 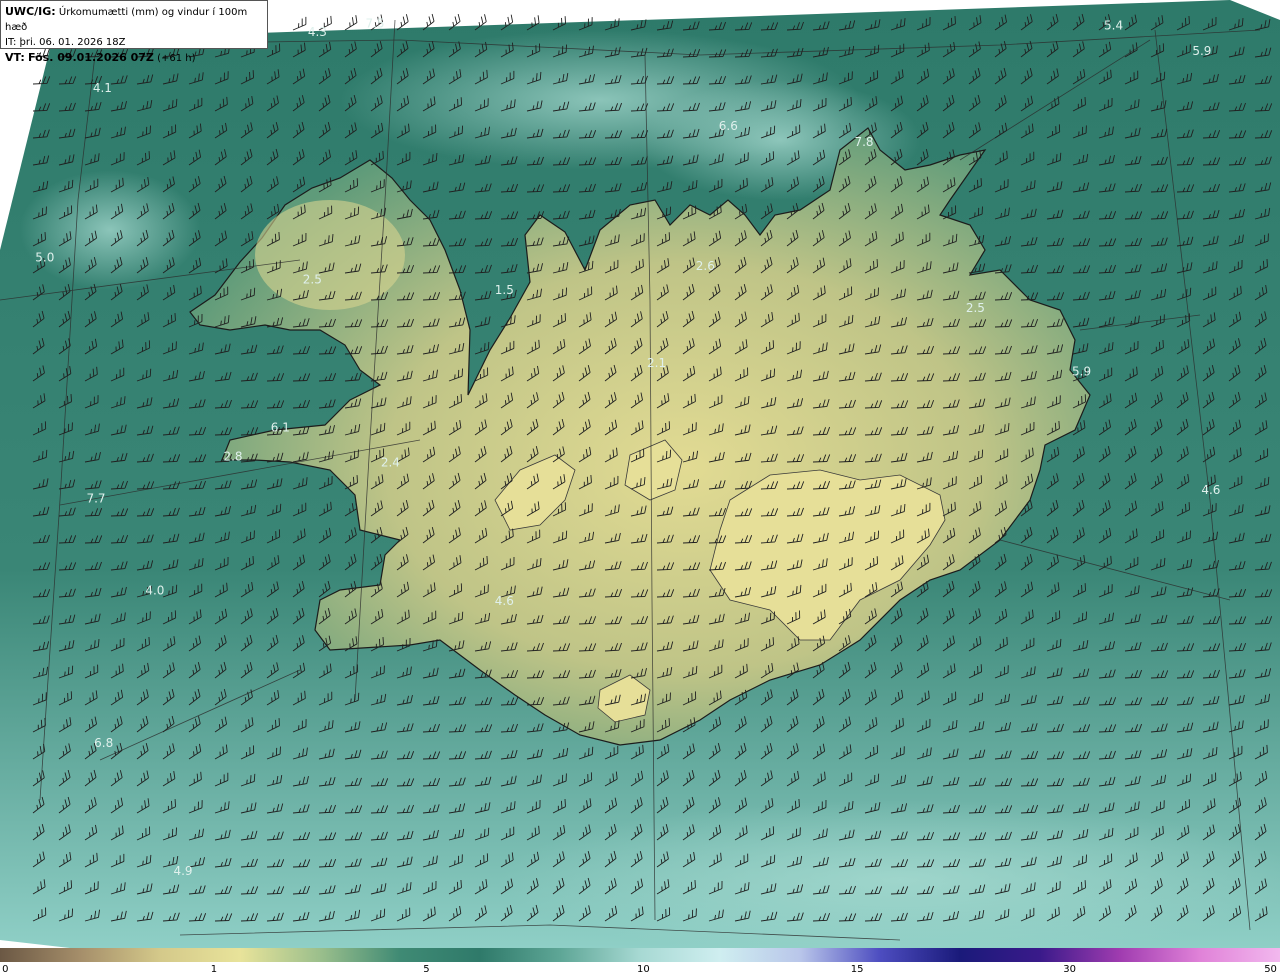 What do you see at coordinates (504, 290) in the screenshot?
I see `precip-value-label: 1.5` at bounding box center [504, 290].